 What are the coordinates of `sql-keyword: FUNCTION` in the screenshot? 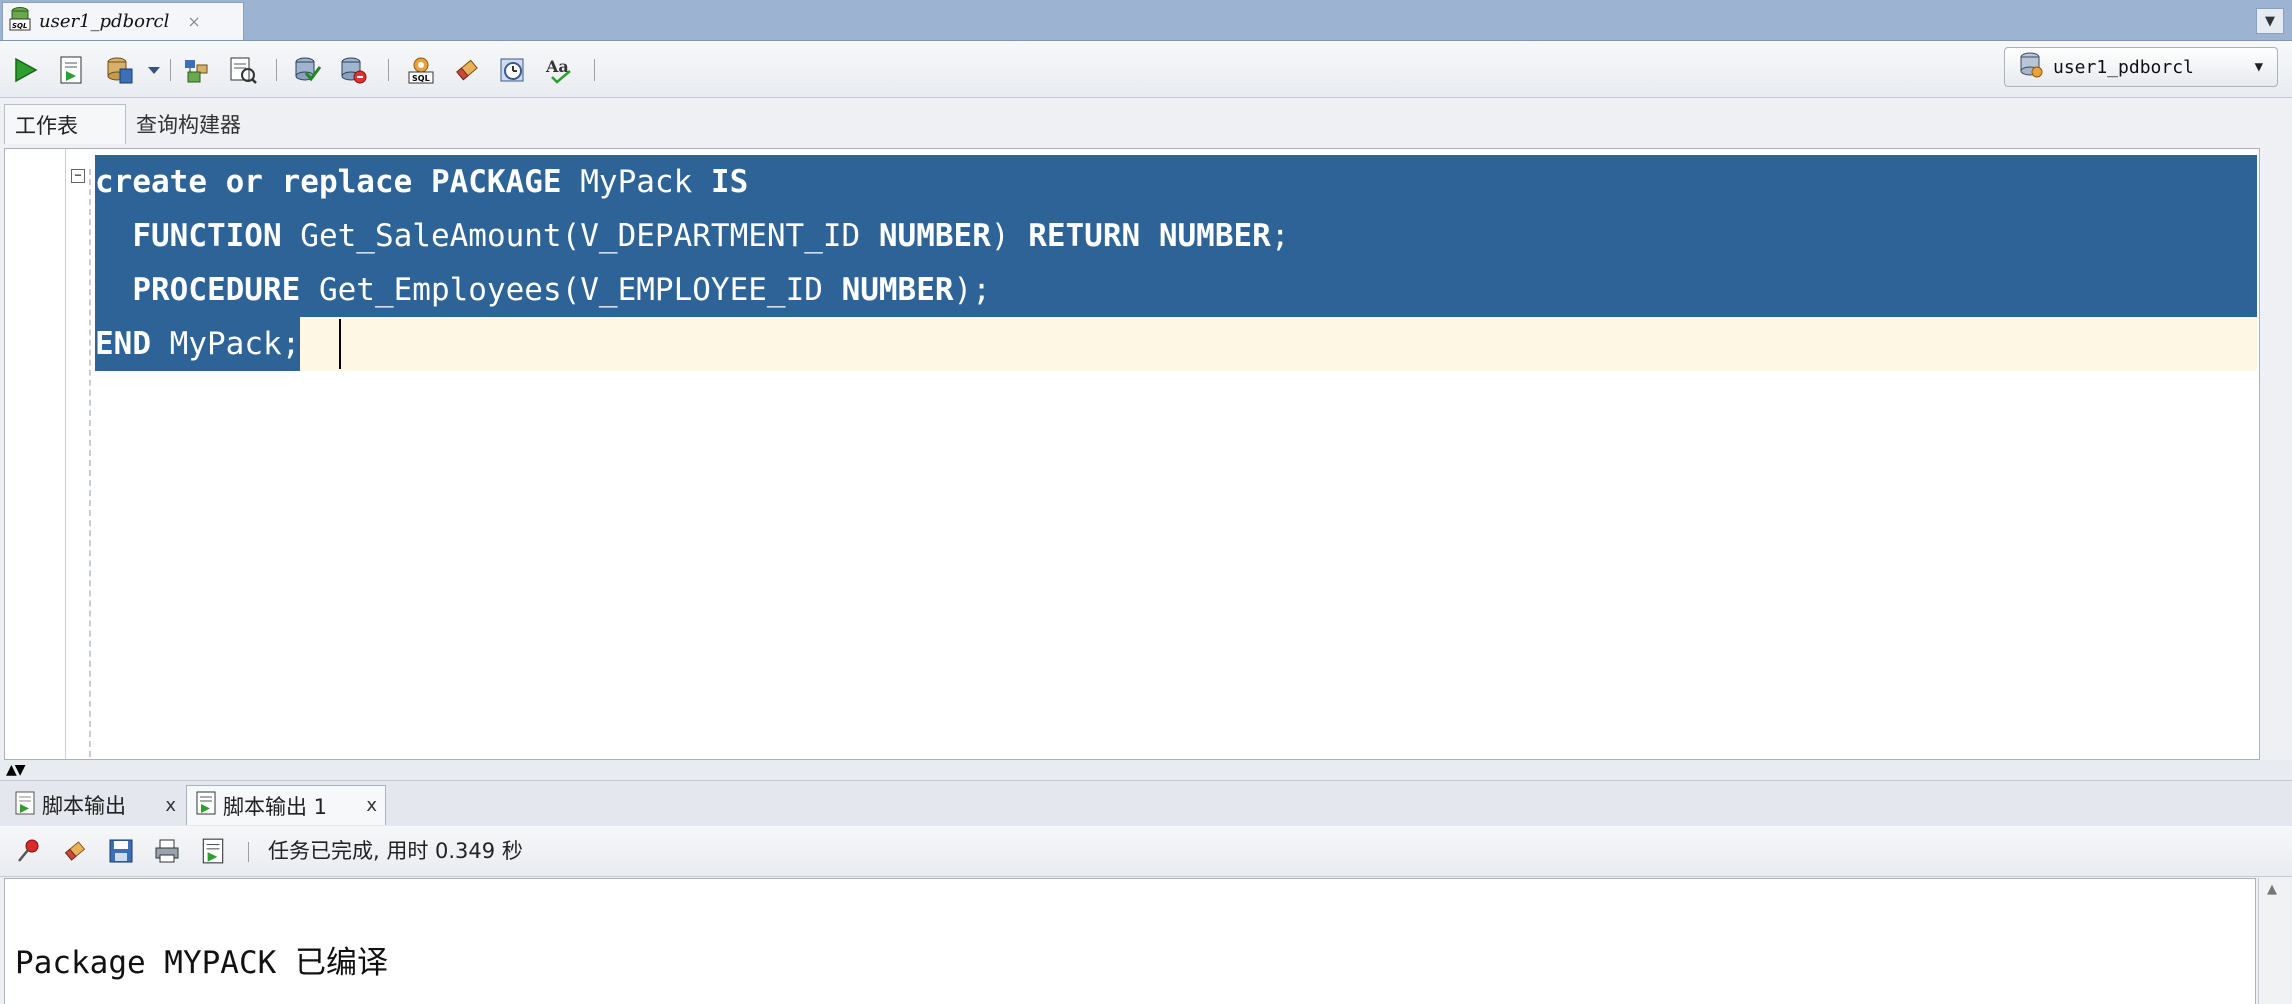 It's located at (207, 236).